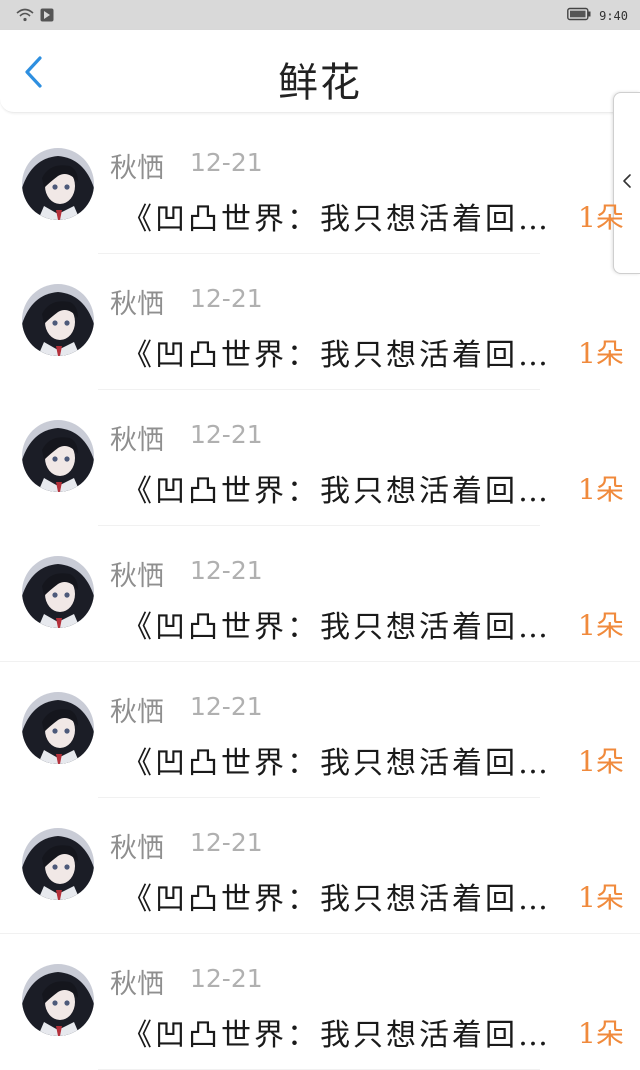  Describe the element at coordinates (47, 16) in the screenshot. I see `notification-icon` at that location.